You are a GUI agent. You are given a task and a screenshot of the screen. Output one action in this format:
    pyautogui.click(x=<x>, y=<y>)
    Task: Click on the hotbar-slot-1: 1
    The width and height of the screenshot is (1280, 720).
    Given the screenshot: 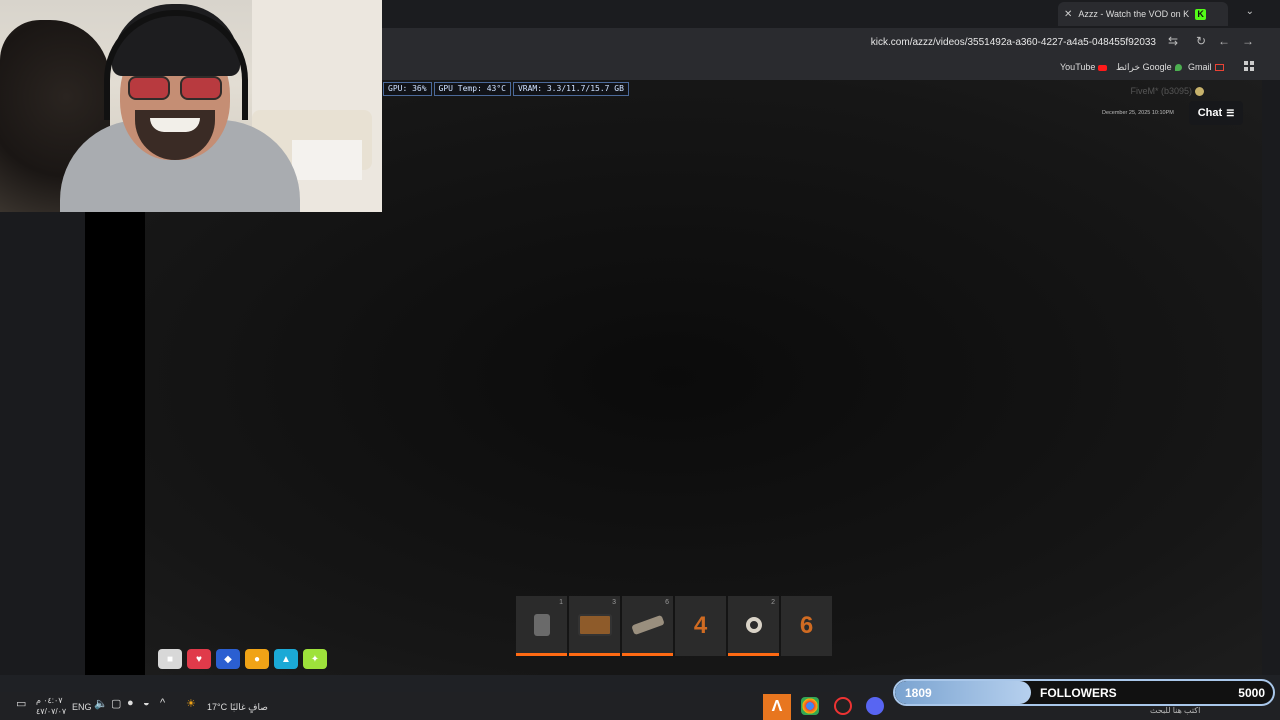 What is the action you would take?
    pyautogui.click(x=541, y=626)
    